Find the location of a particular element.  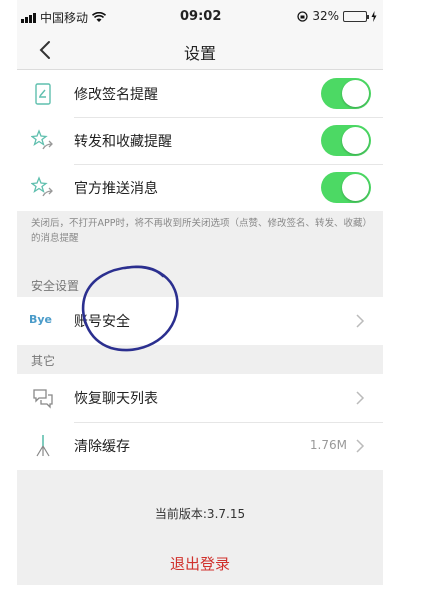

status-time: 09:02 is located at coordinates (201, 16).